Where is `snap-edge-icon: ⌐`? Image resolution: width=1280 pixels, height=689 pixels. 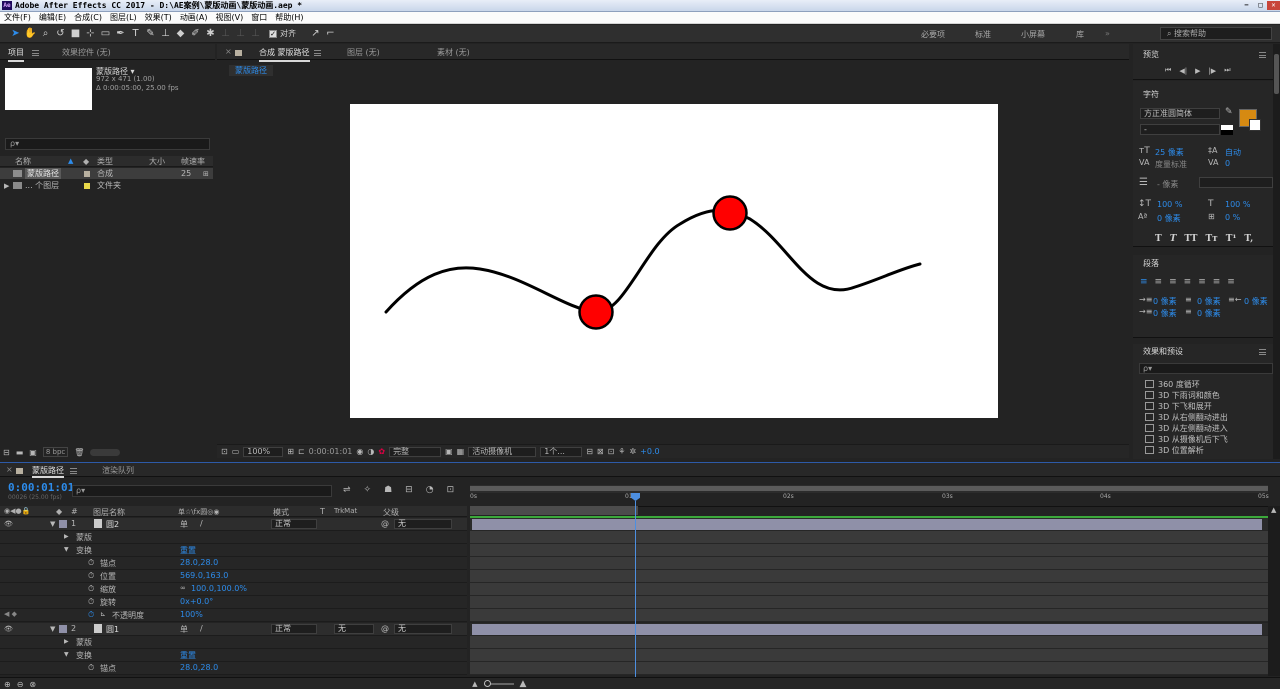 snap-edge-icon: ⌐ is located at coordinates (330, 34).